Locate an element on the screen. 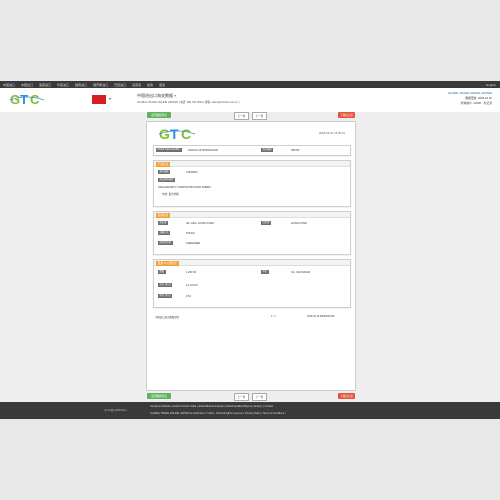 This screenshot has width=500, height=500. footnote-right: 2018-03-15 00000043100 is located at coordinates (321, 316).